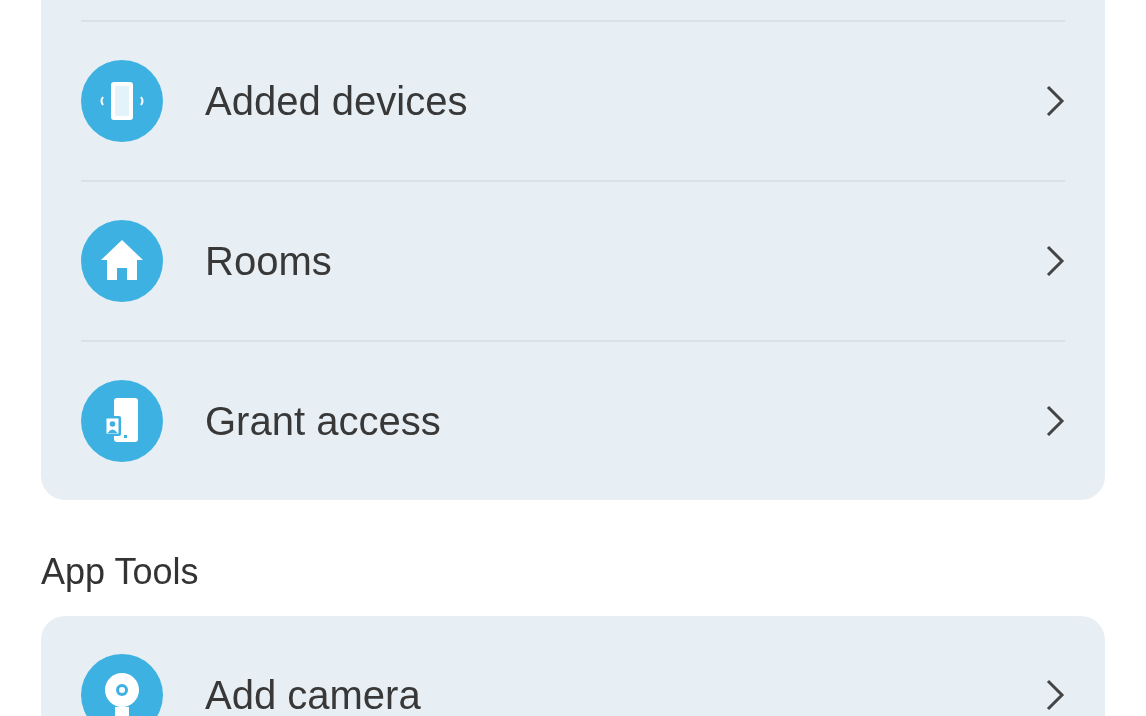  What do you see at coordinates (122, 101) in the screenshot?
I see `phone-vibrate-icon` at bounding box center [122, 101].